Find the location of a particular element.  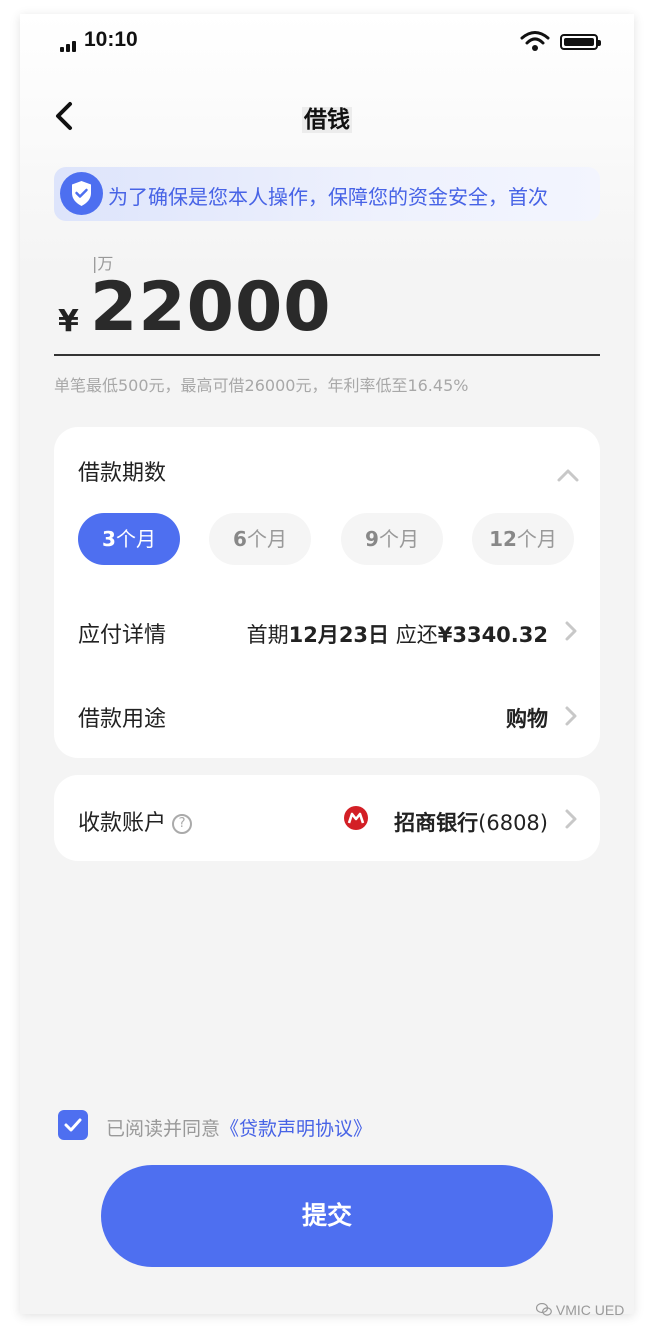

wifi-icon is located at coordinates (535, 41).